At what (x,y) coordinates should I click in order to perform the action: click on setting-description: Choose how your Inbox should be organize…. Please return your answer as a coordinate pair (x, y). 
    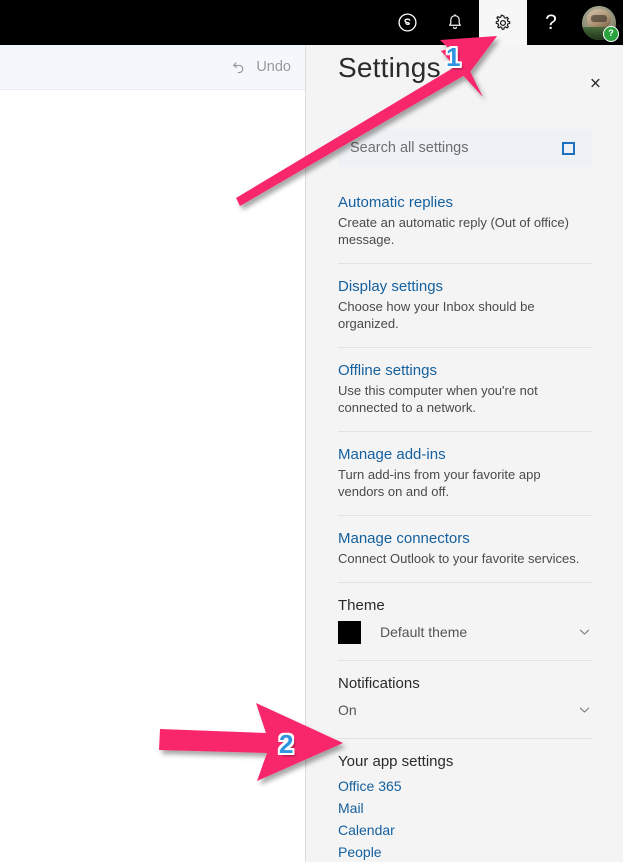
    Looking at the image, I should click on (436, 315).